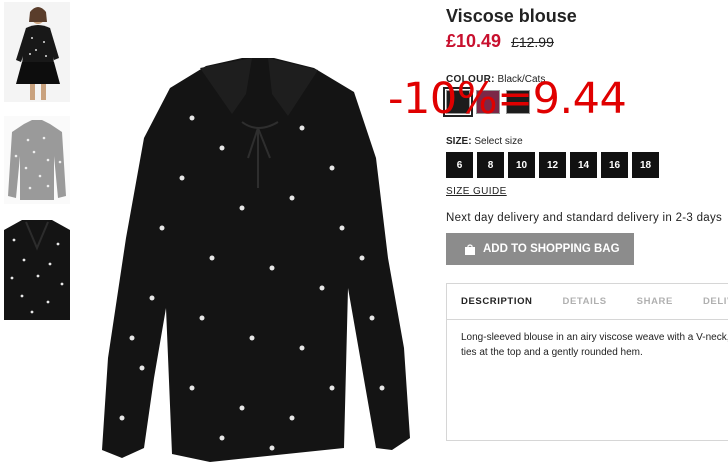 The image size is (728, 474). Describe the element at coordinates (655, 301) in the screenshot. I see `tab-share: SHARE` at that location.